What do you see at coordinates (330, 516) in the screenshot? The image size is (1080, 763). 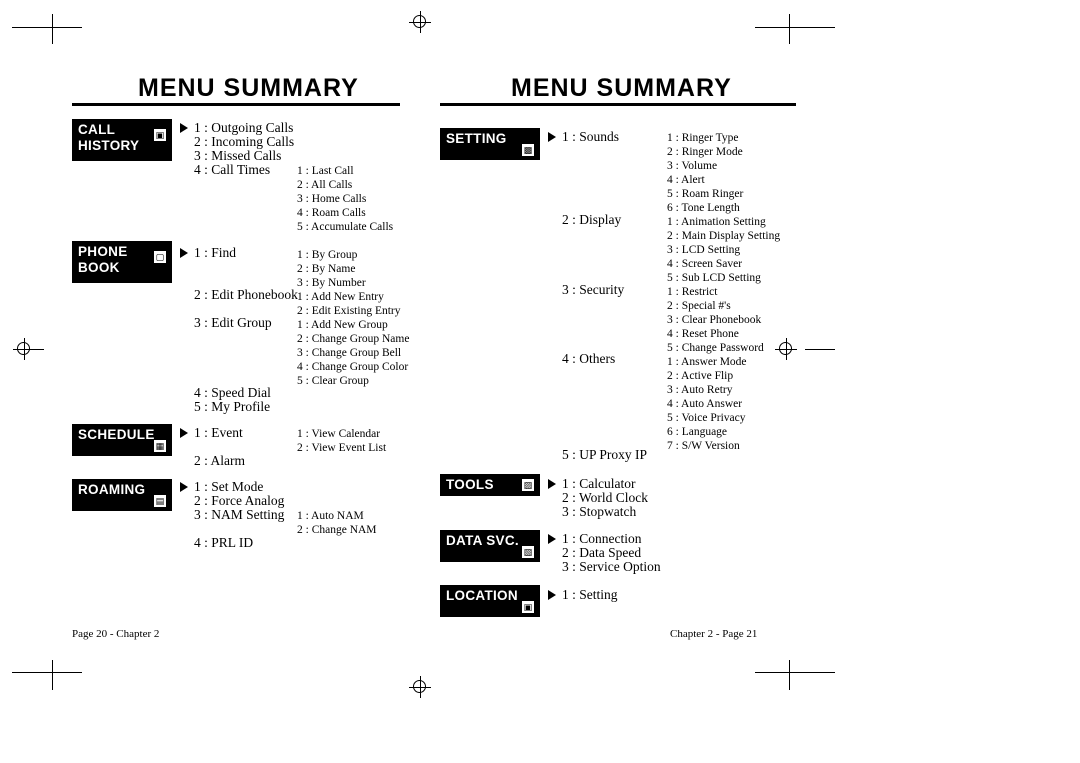 I see `submenu-item-nam-1: 1 : Auto NAM` at bounding box center [330, 516].